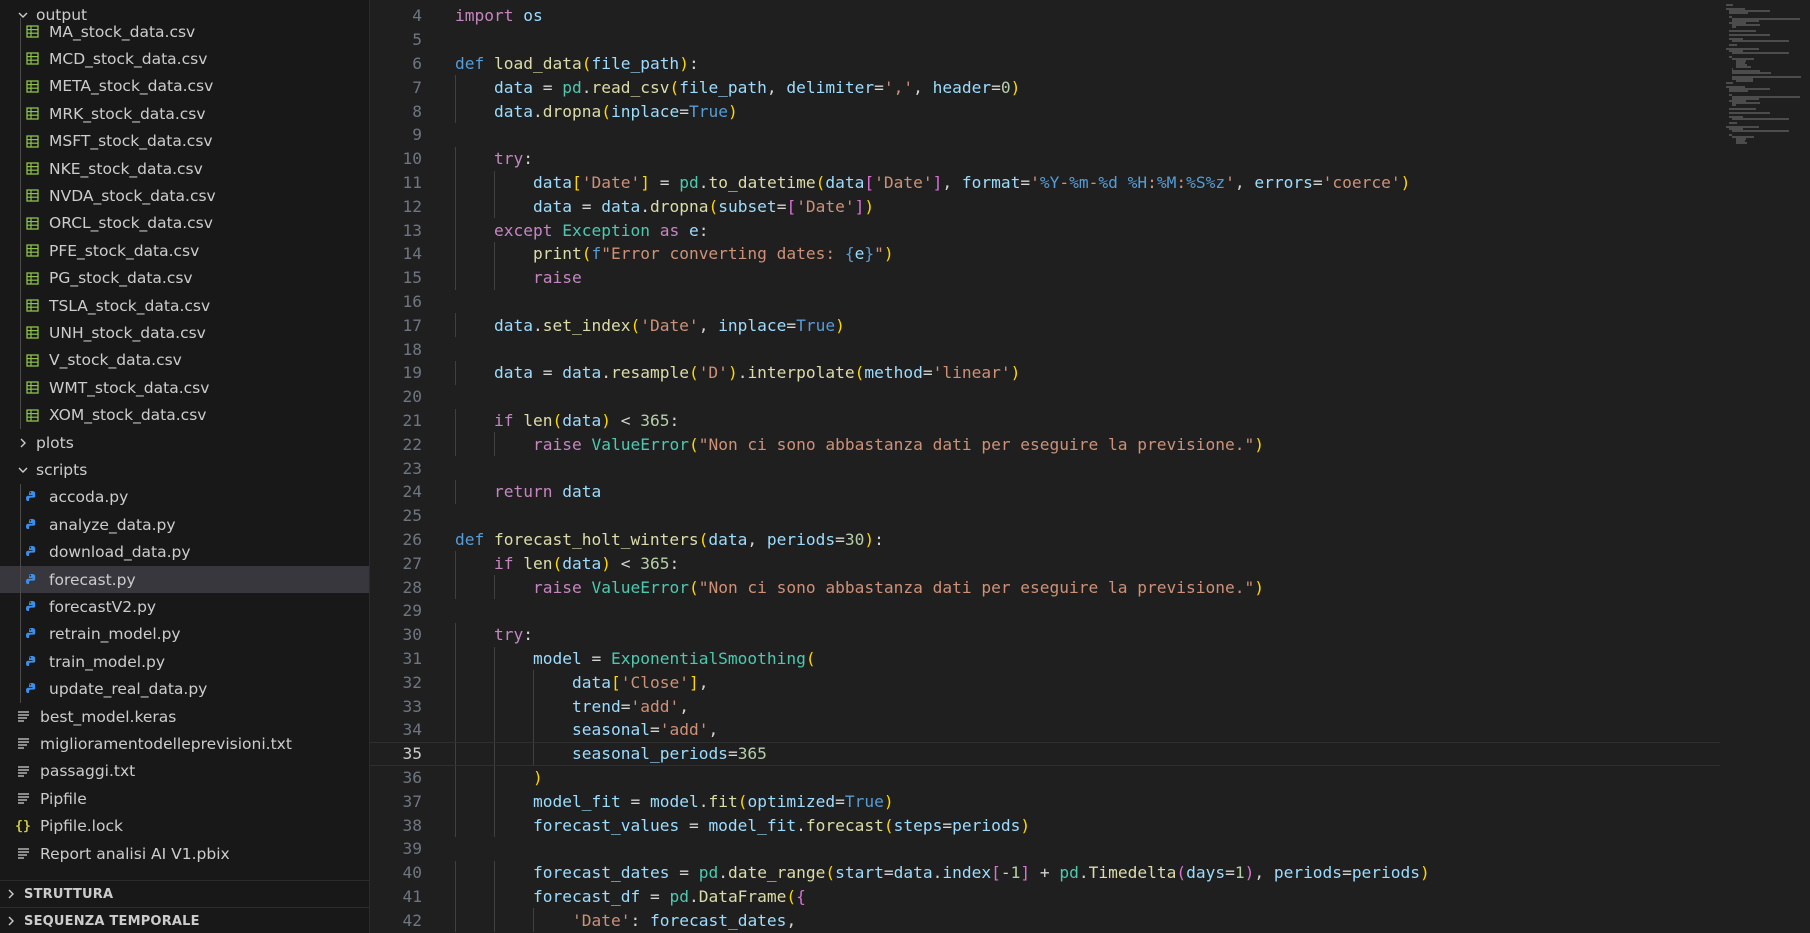 The height and width of the screenshot is (933, 1810). I want to click on code-line: 36 ), so click(1045, 777).